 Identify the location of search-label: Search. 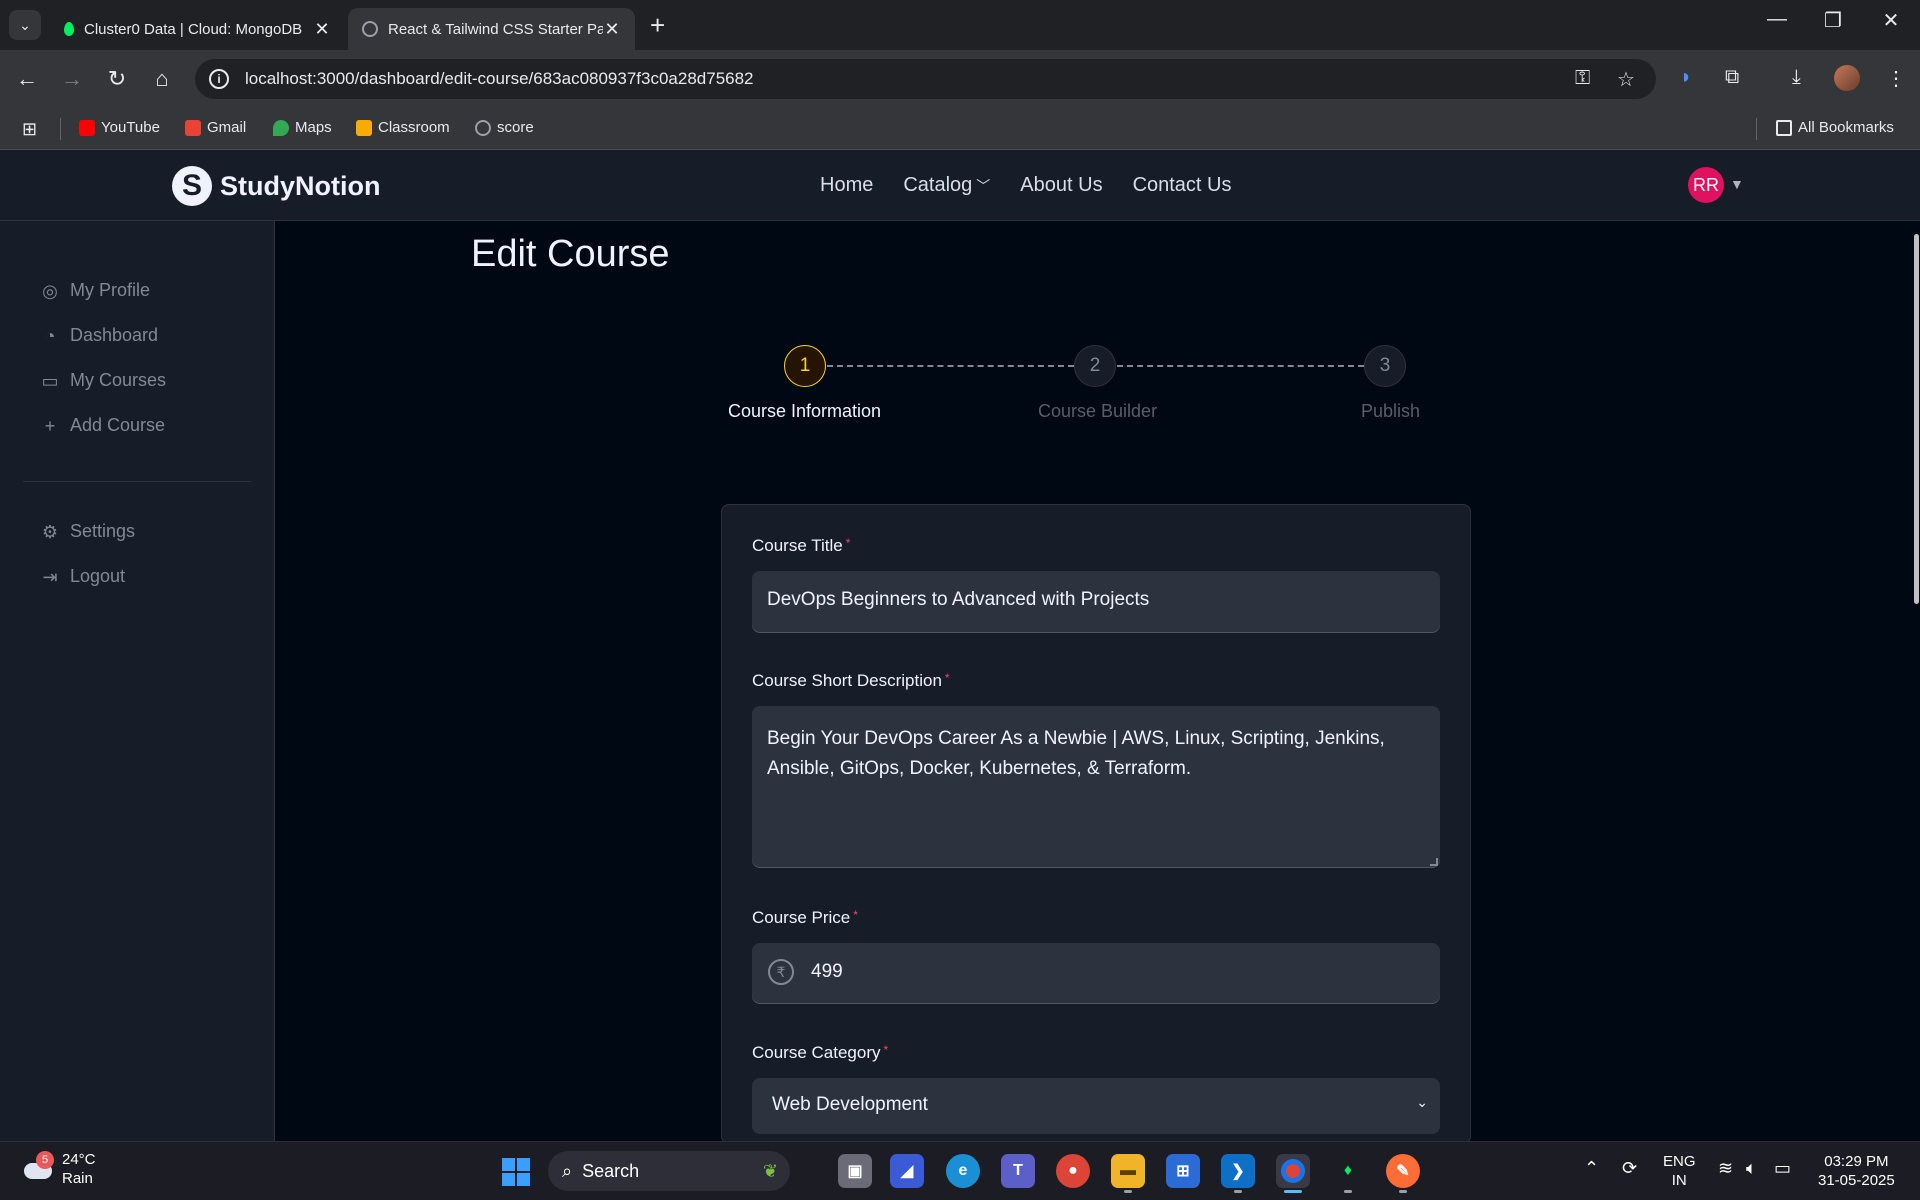
(611, 1170).